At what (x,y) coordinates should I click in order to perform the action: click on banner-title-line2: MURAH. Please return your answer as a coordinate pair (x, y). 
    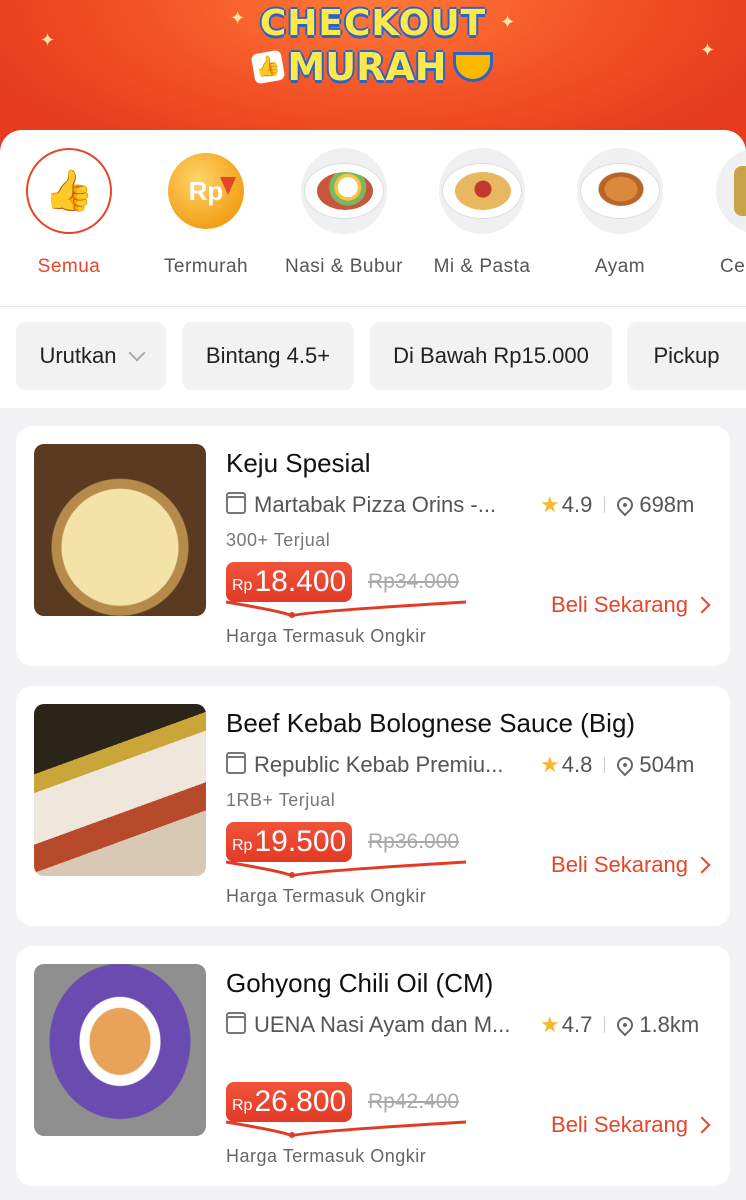
    Looking at the image, I should click on (367, 67).